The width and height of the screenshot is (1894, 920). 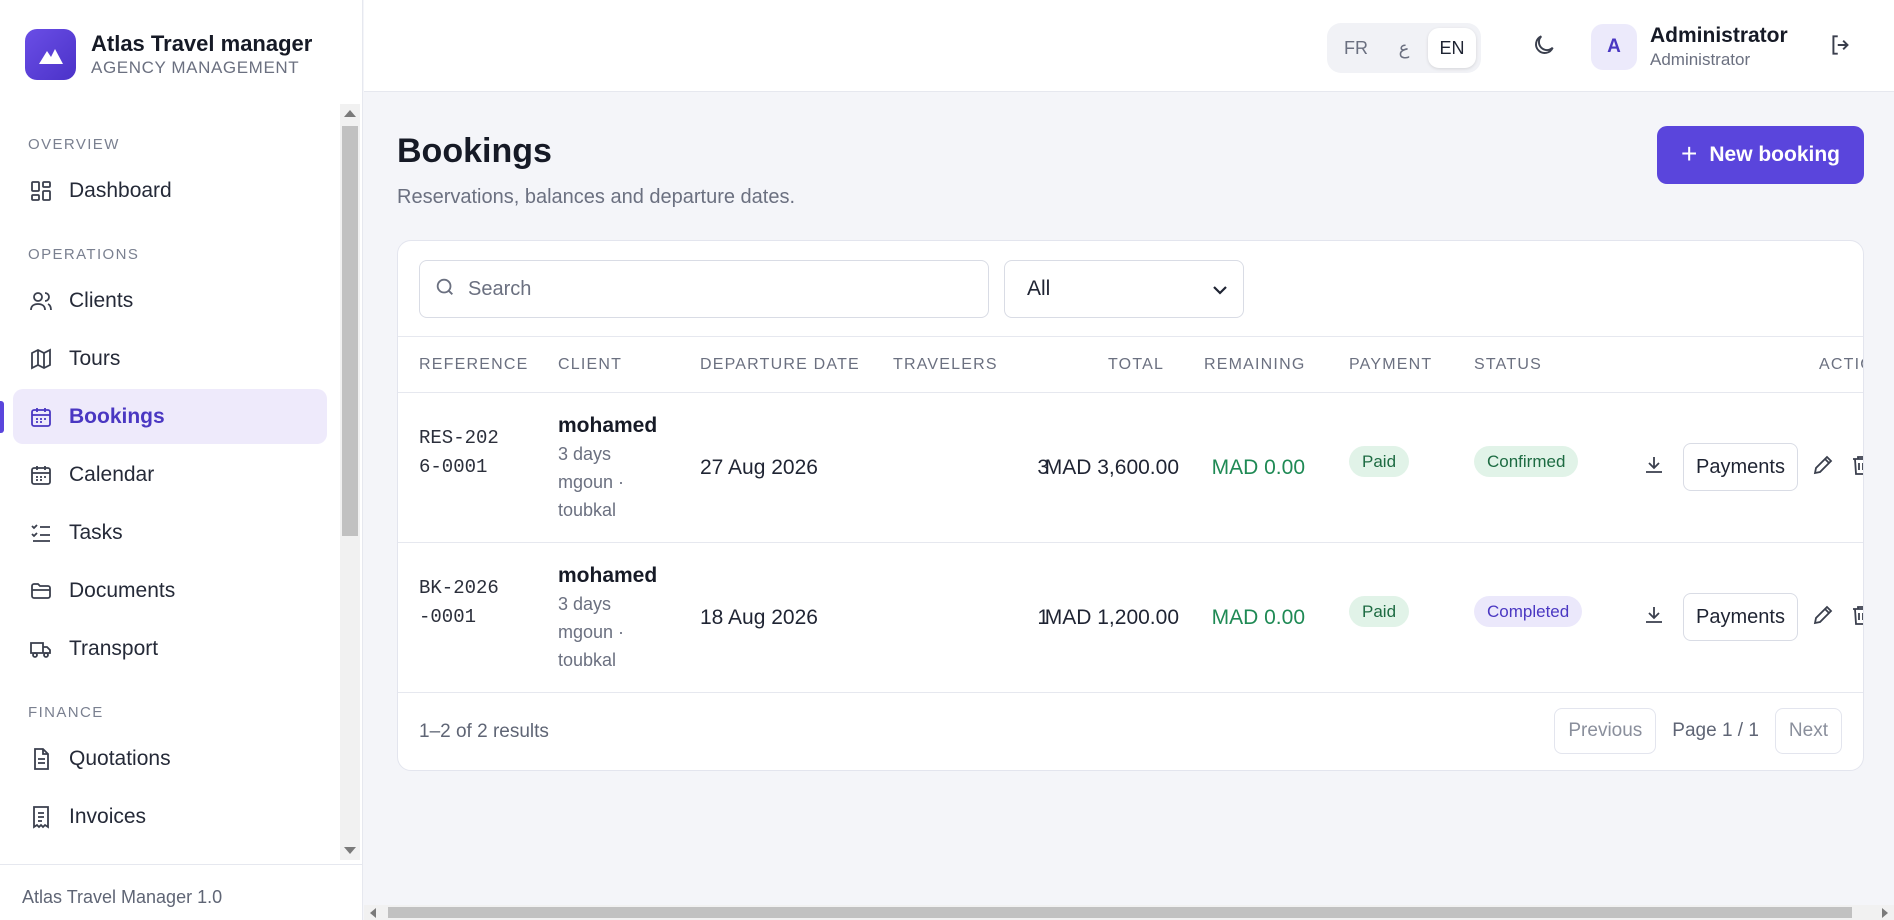 I want to click on tasks-icon, so click(x=41, y=533).